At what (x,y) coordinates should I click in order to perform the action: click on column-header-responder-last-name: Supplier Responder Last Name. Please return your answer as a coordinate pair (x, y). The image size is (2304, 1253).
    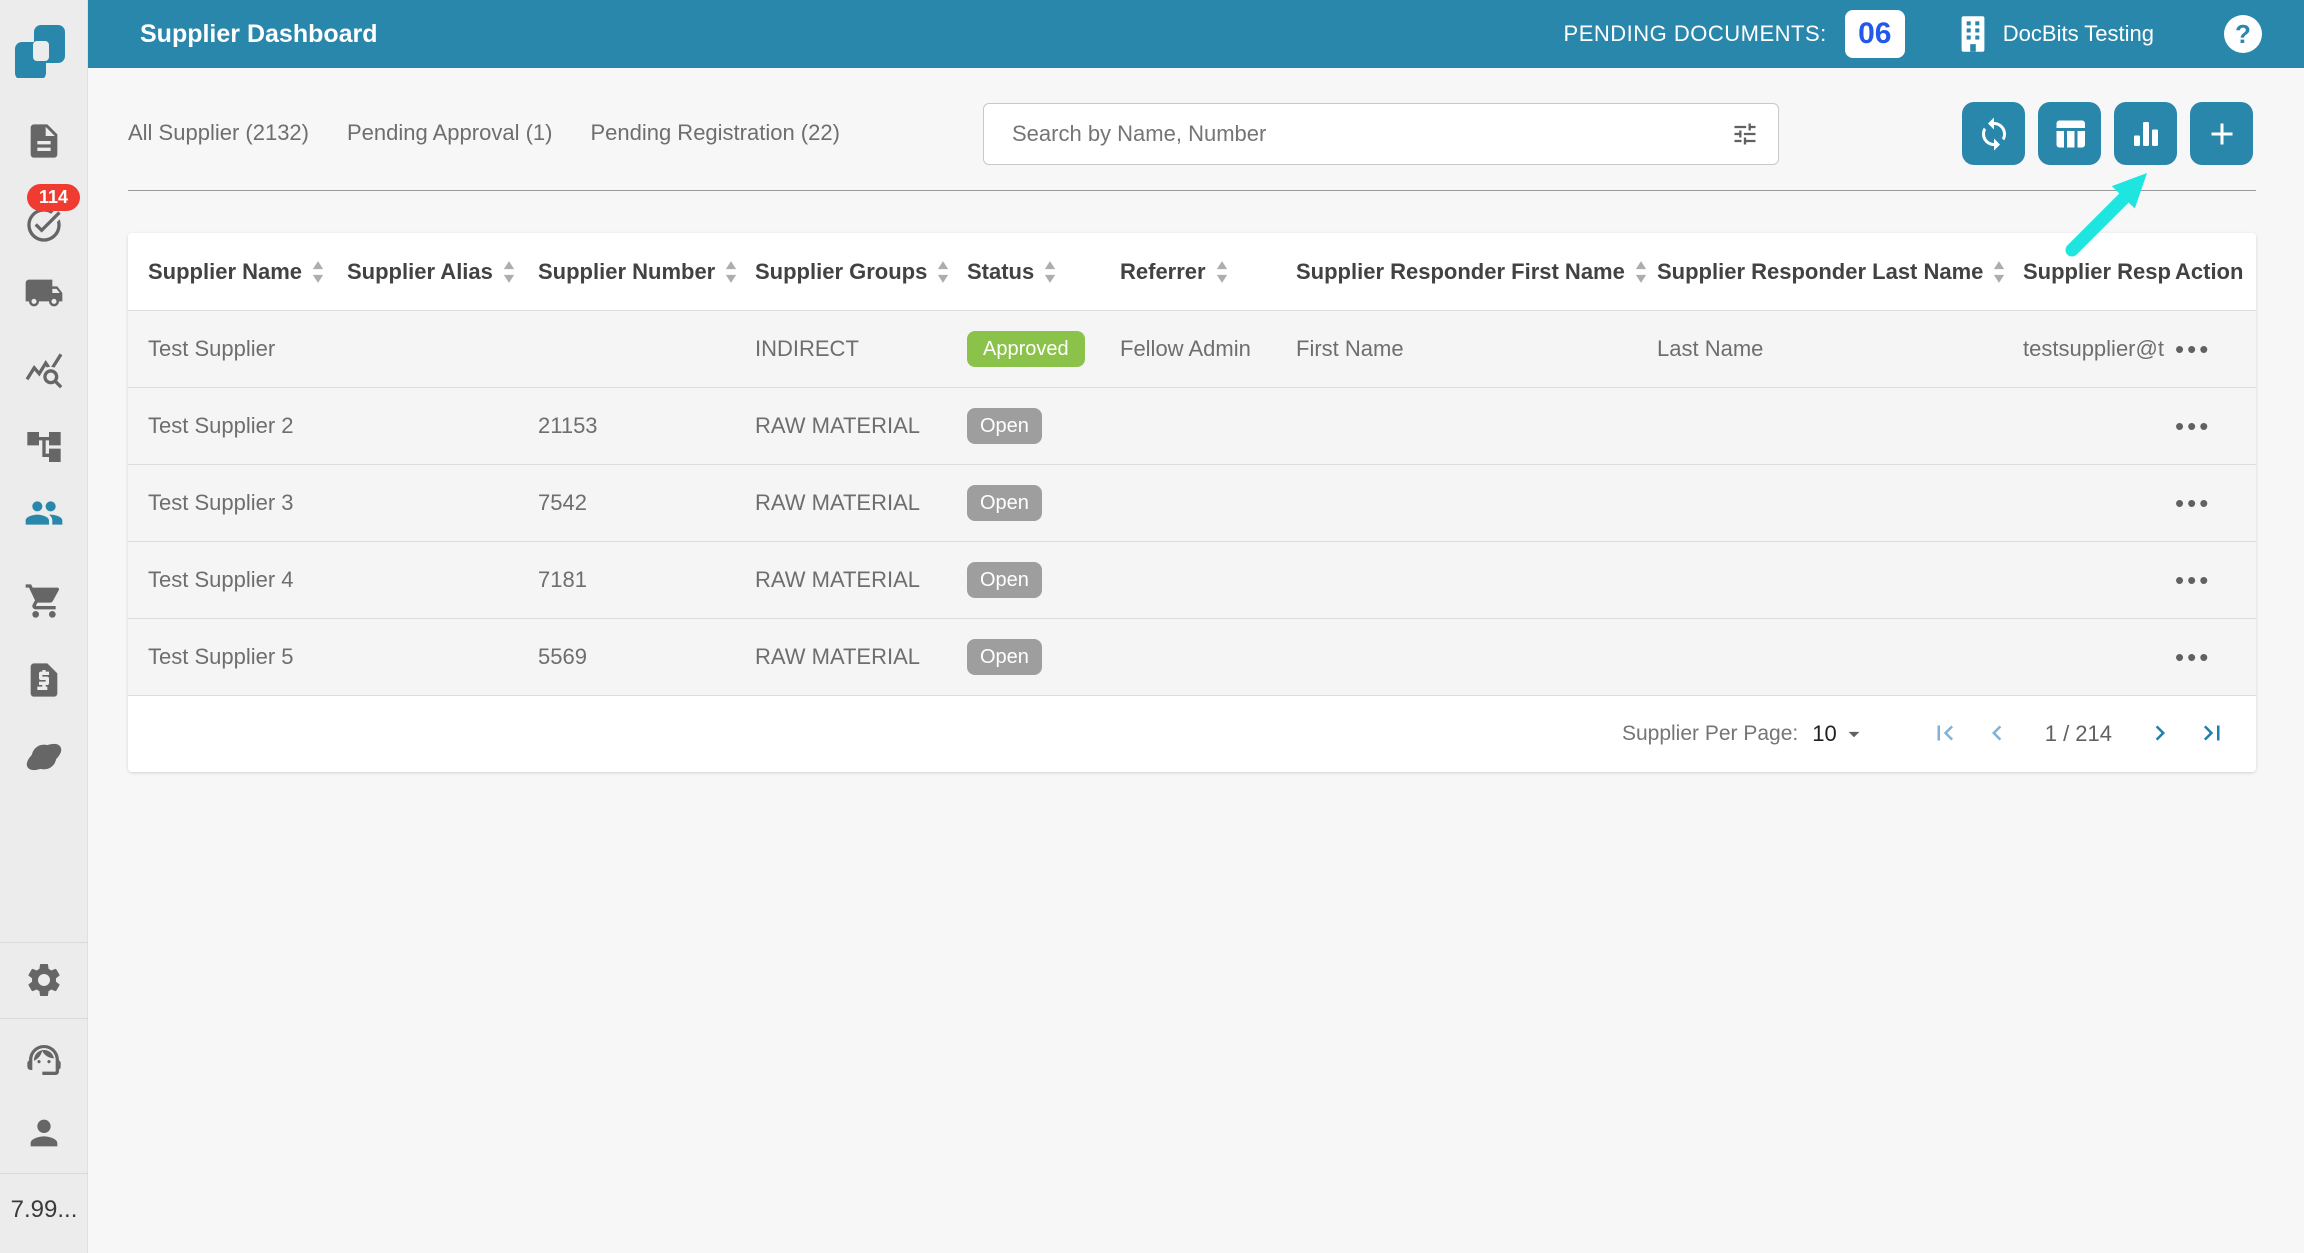
    Looking at the image, I should click on (1840, 272).